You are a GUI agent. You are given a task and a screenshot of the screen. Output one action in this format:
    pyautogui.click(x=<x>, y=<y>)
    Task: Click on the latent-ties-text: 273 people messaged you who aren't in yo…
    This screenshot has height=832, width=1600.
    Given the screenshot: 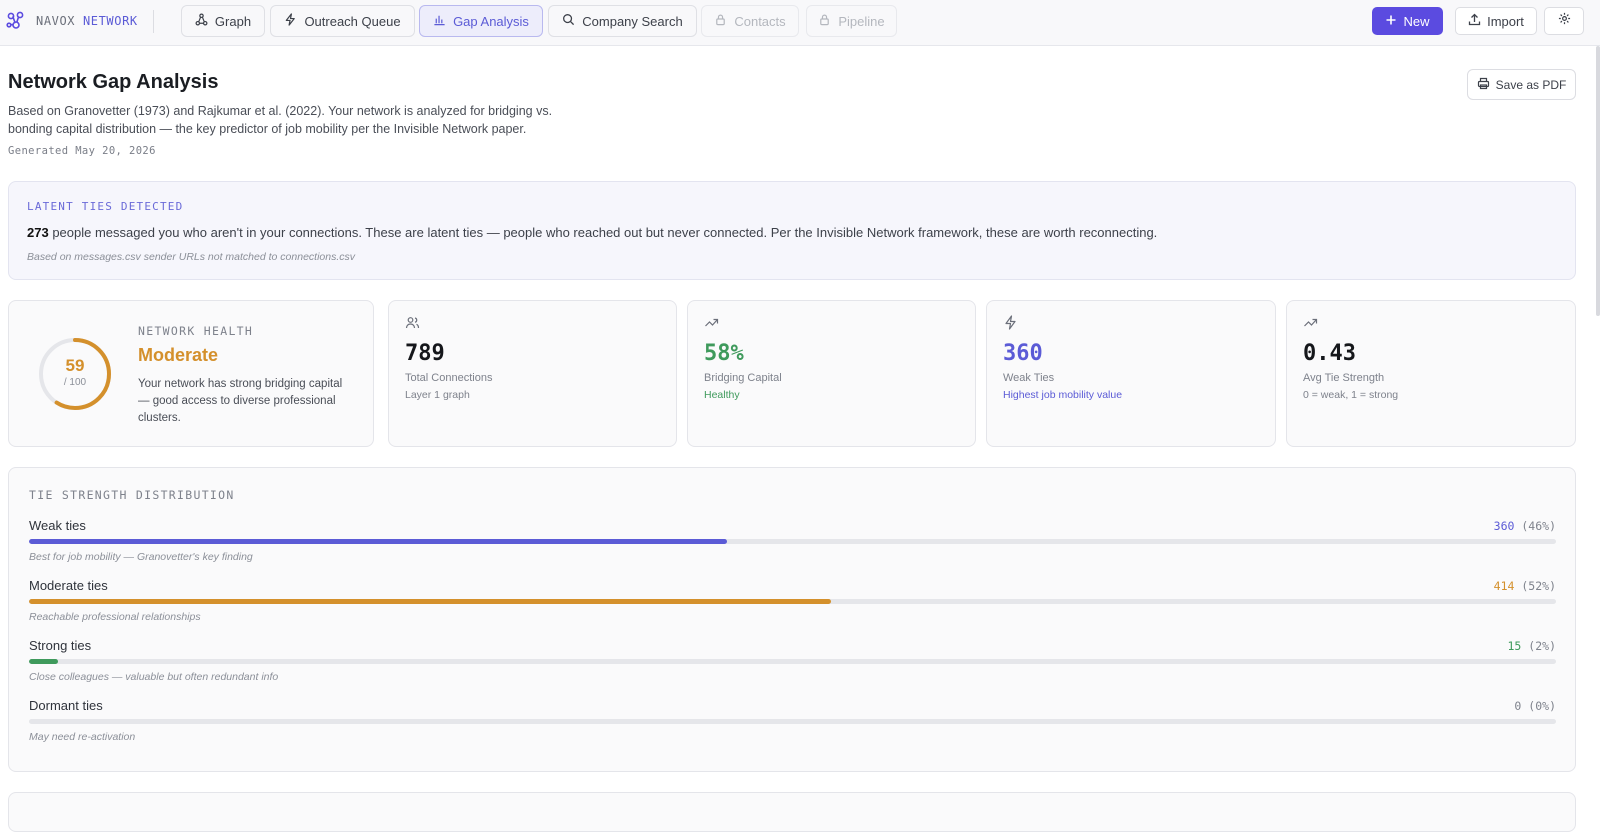 What is the action you would take?
    pyautogui.click(x=592, y=232)
    